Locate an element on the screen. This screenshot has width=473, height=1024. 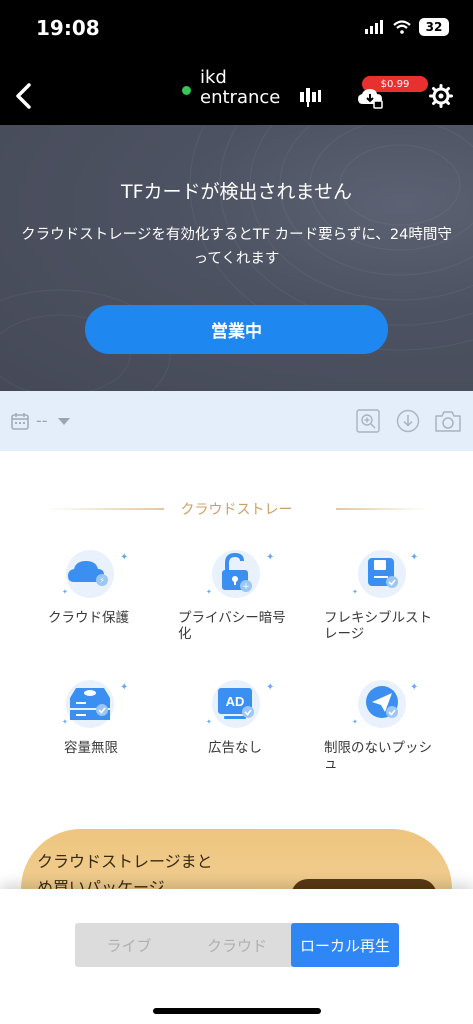
unlock-icon: + ✦ ✦ is located at coordinates (240, 574).